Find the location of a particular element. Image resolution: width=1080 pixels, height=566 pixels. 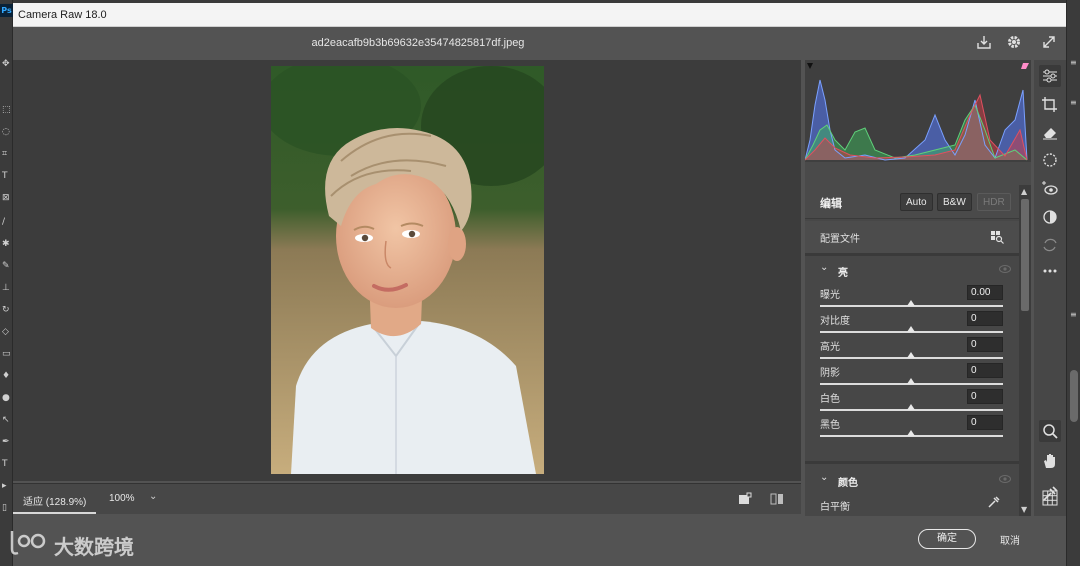

rect-tool-icon: ▯ is located at coordinates (6, 508).